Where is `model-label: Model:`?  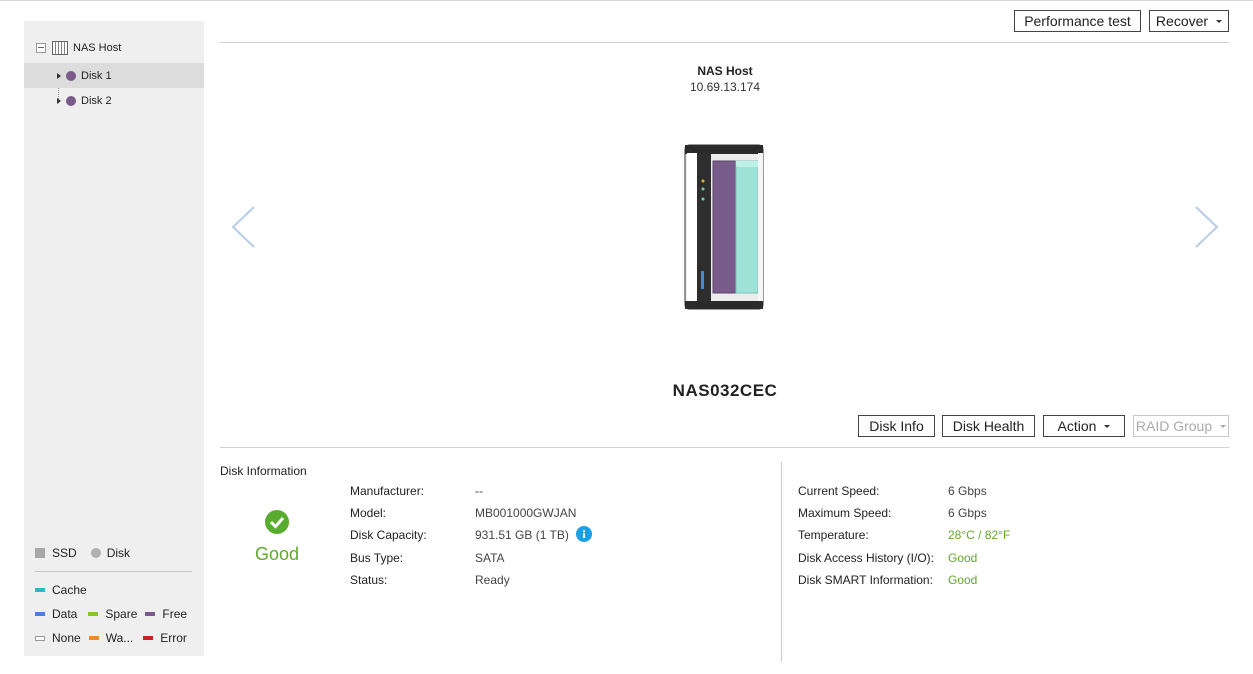
model-label: Model: is located at coordinates (368, 513).